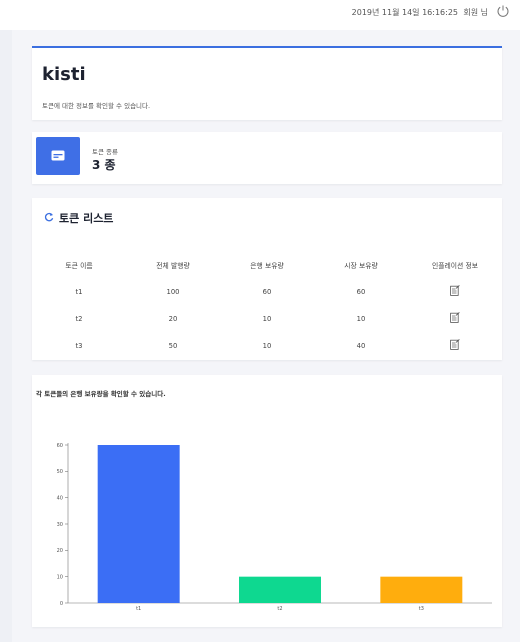 This screenshot has width=520, height=642. Describe the element at coordinates (280, 589) in the screenshot. I see `bar-t2` at that location.